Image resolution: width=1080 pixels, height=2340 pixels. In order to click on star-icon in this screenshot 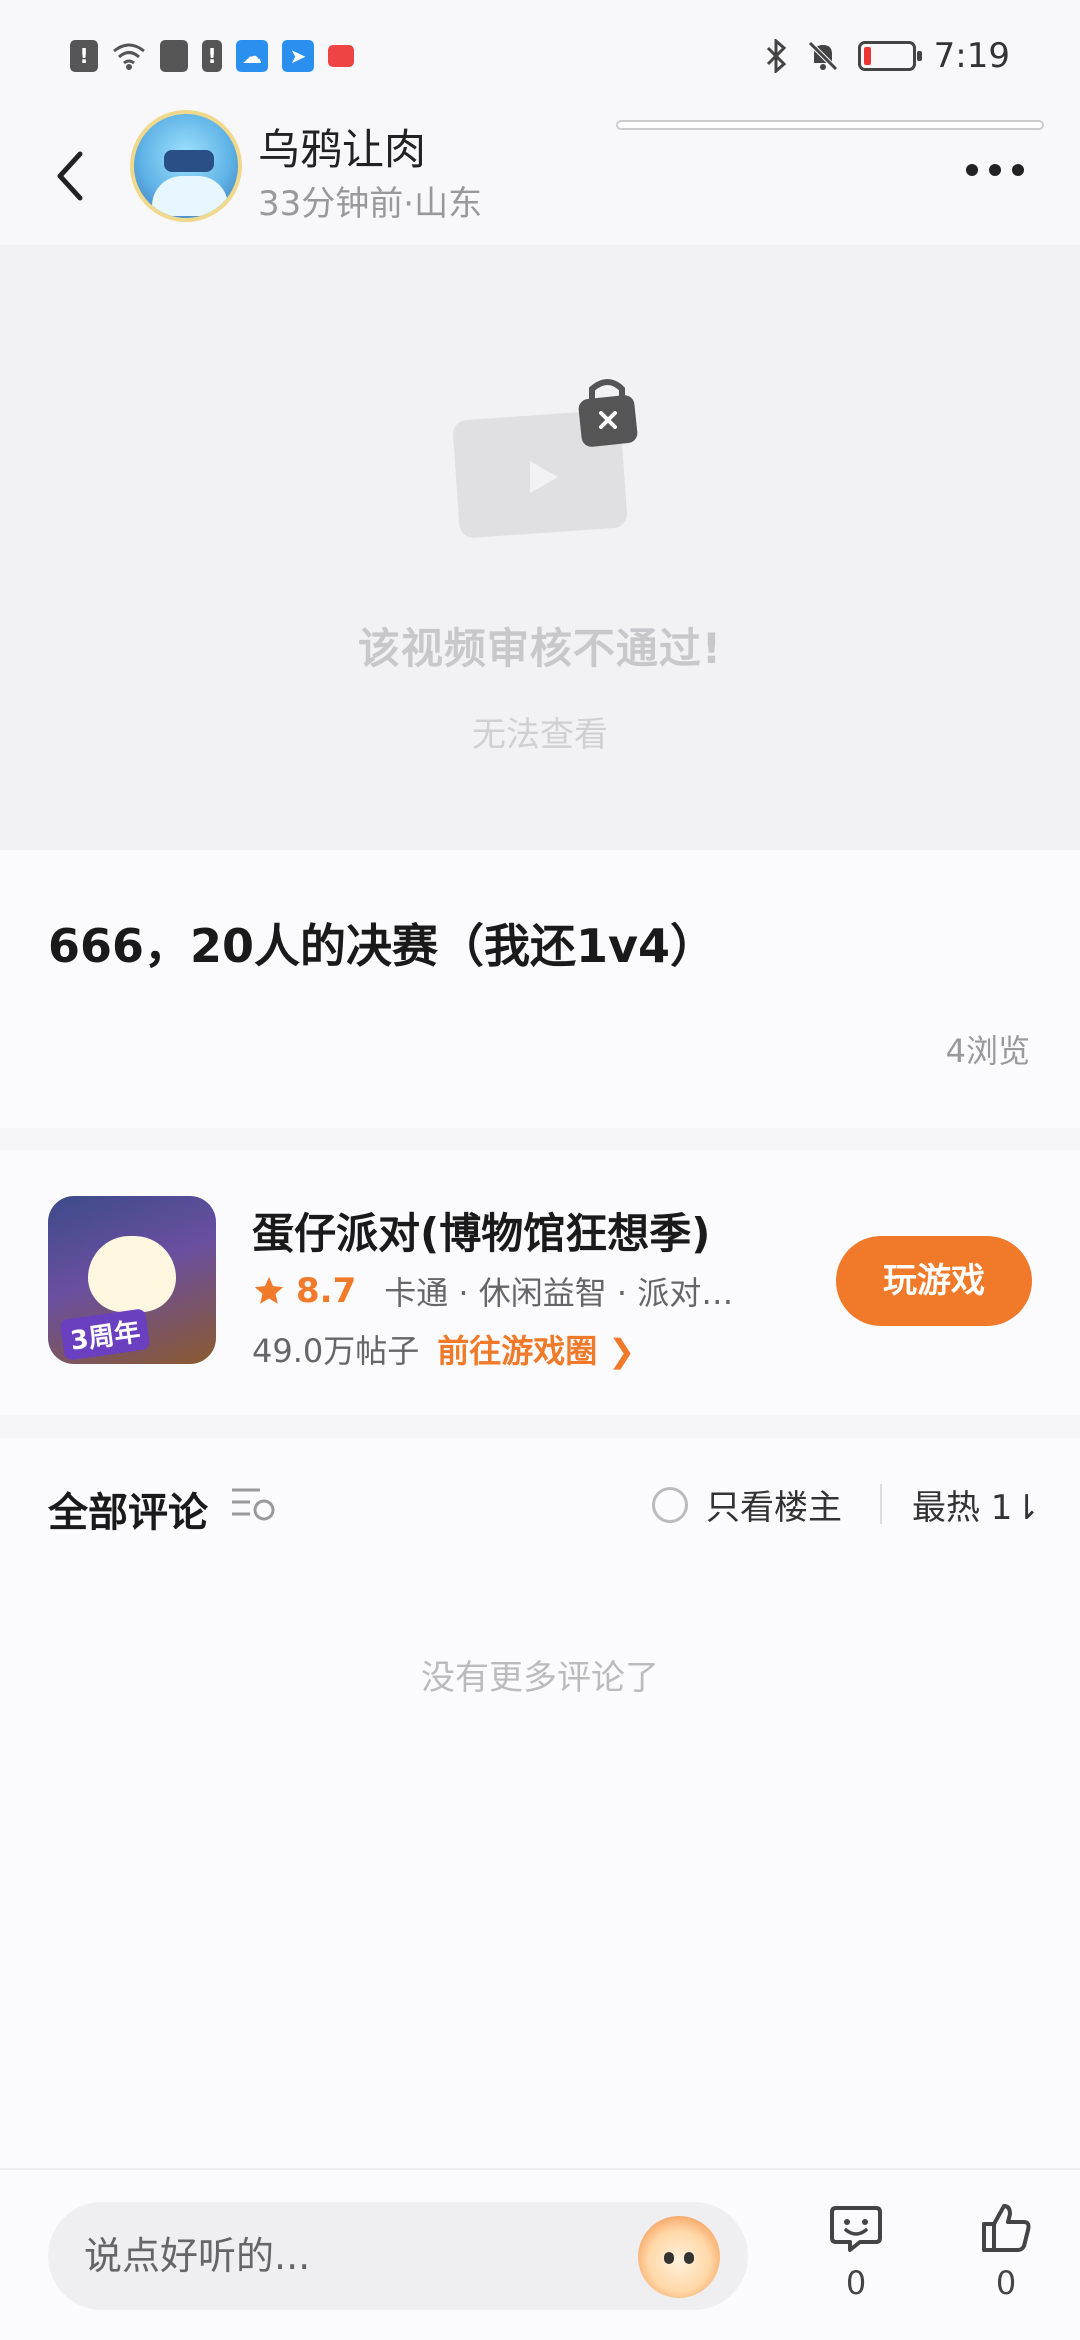, I will do `click(269, 1290)`.